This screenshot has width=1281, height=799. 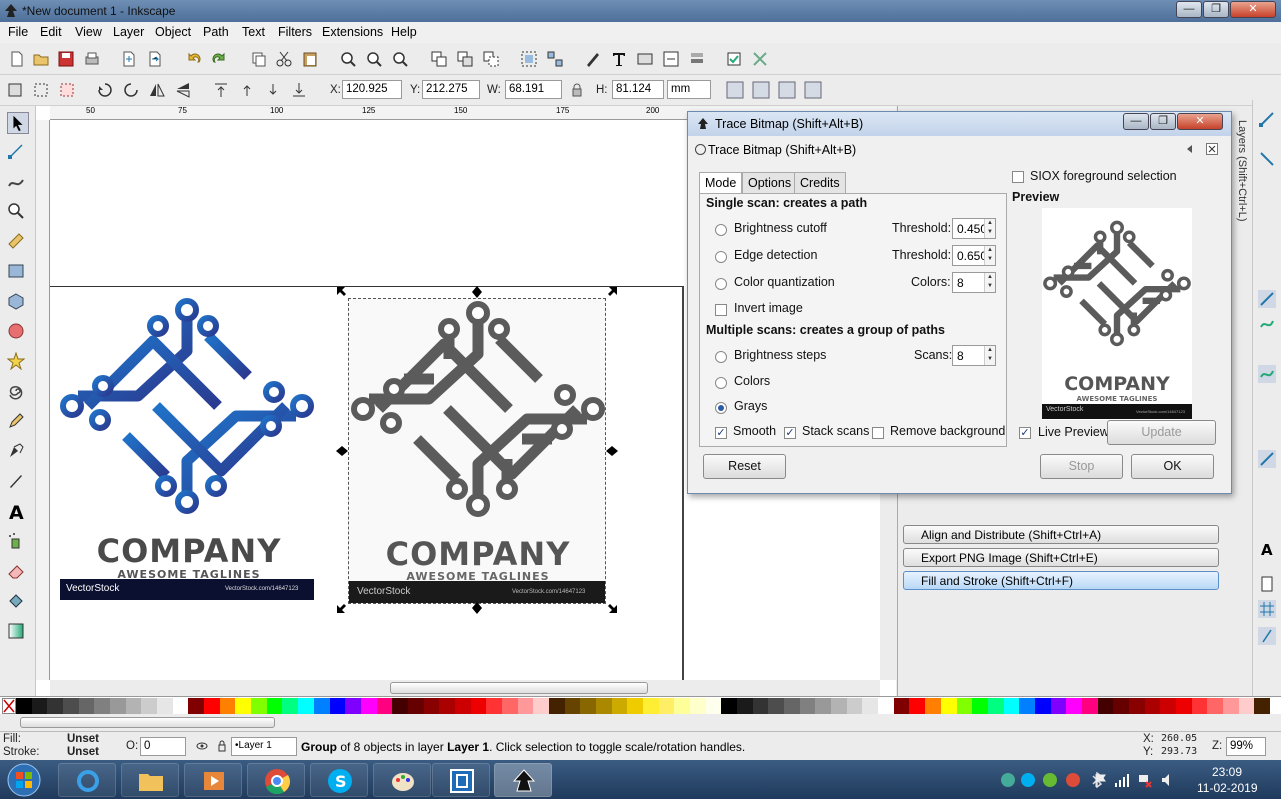 I want to click on snap-guide-icon, so click(x=1267, y=636).